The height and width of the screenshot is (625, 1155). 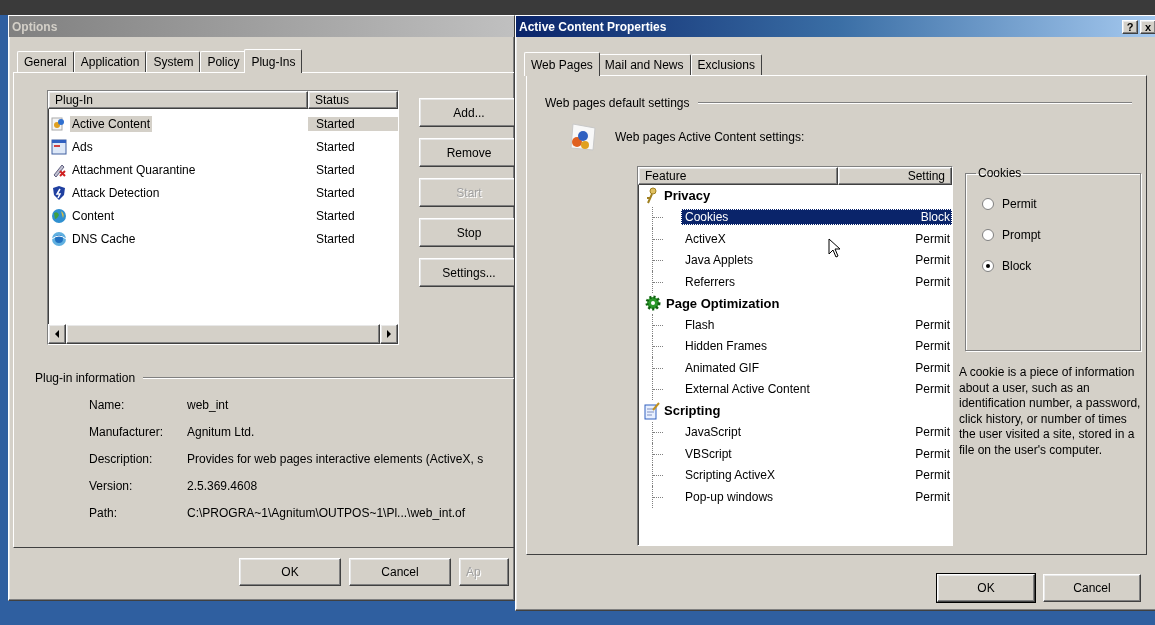 I want to click on tab: Web Pages, so click(x=562, y=64).